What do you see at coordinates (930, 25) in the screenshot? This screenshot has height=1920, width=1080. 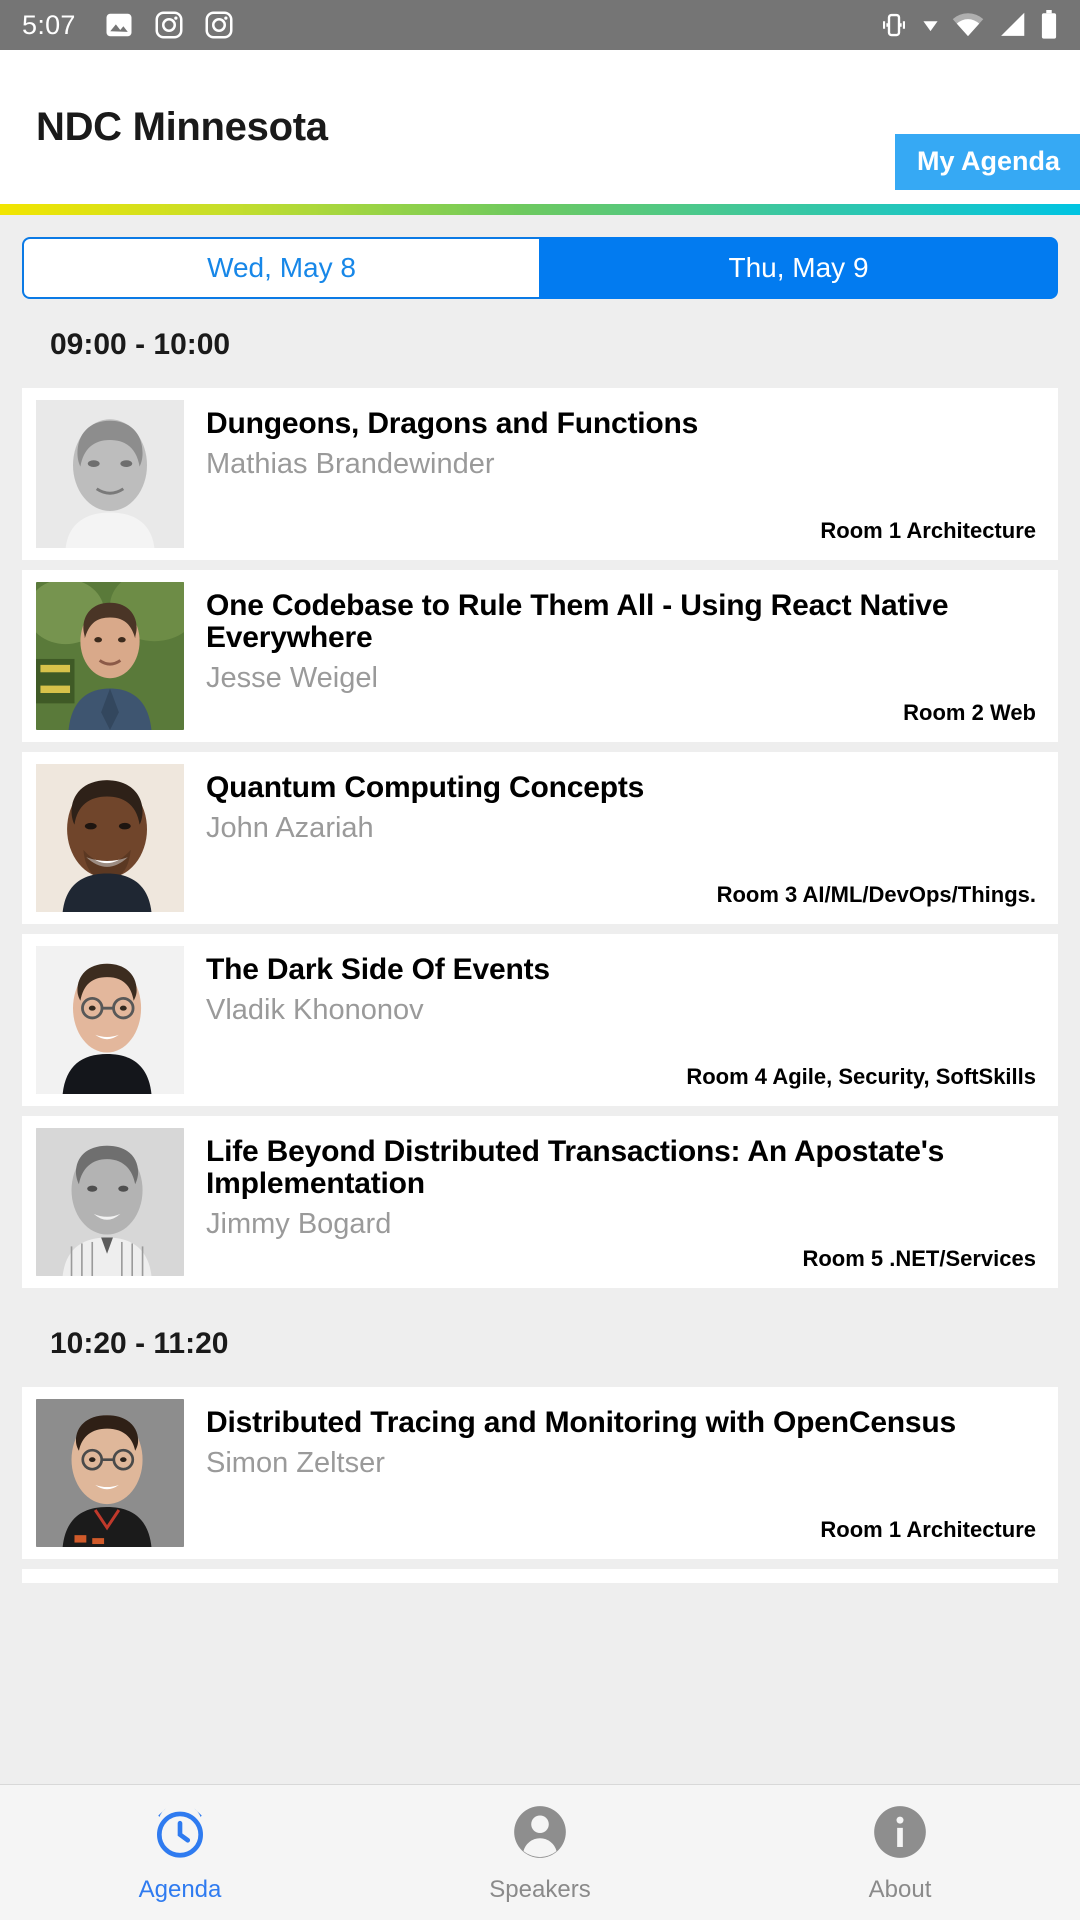 I see `download-caret-icon` at bounding box center [930, 25].